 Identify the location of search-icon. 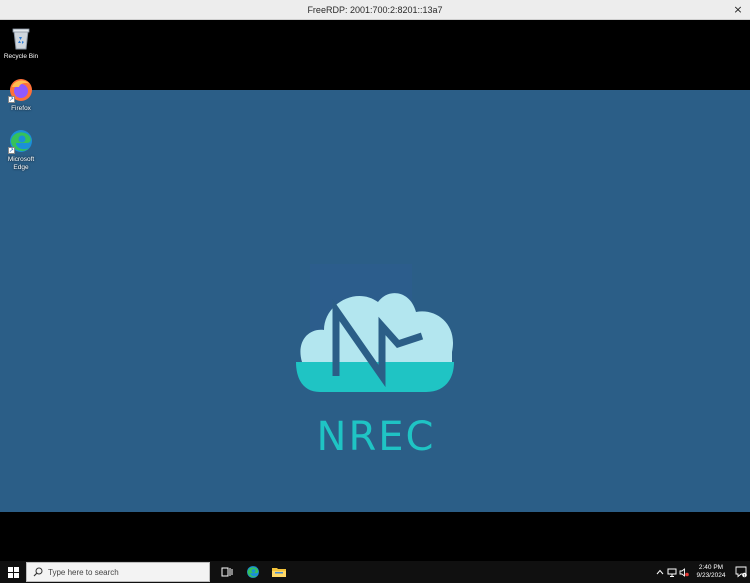
(38, 572).